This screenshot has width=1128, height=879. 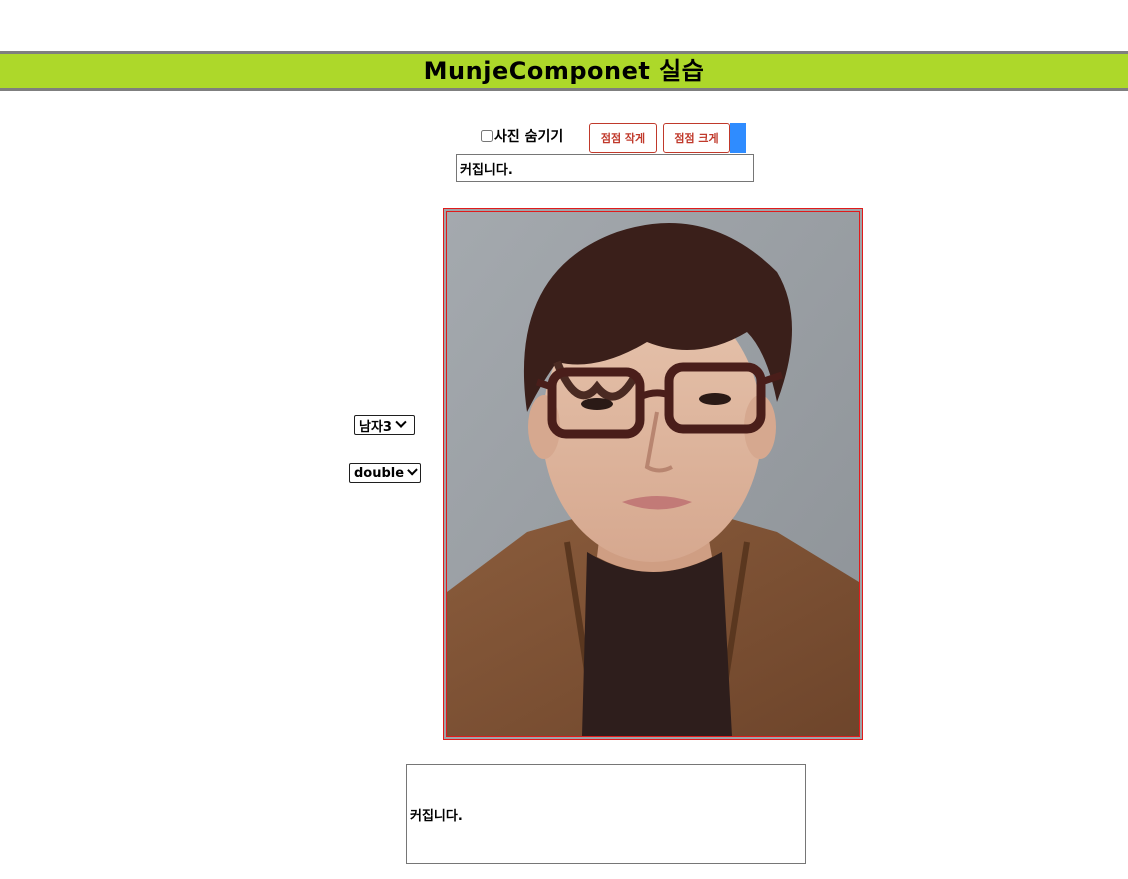 What do you see at coordinates (564, 71) in the screenshot?
I see `page-title: MunjeComponet 실습` at bounding box center [564, 71].